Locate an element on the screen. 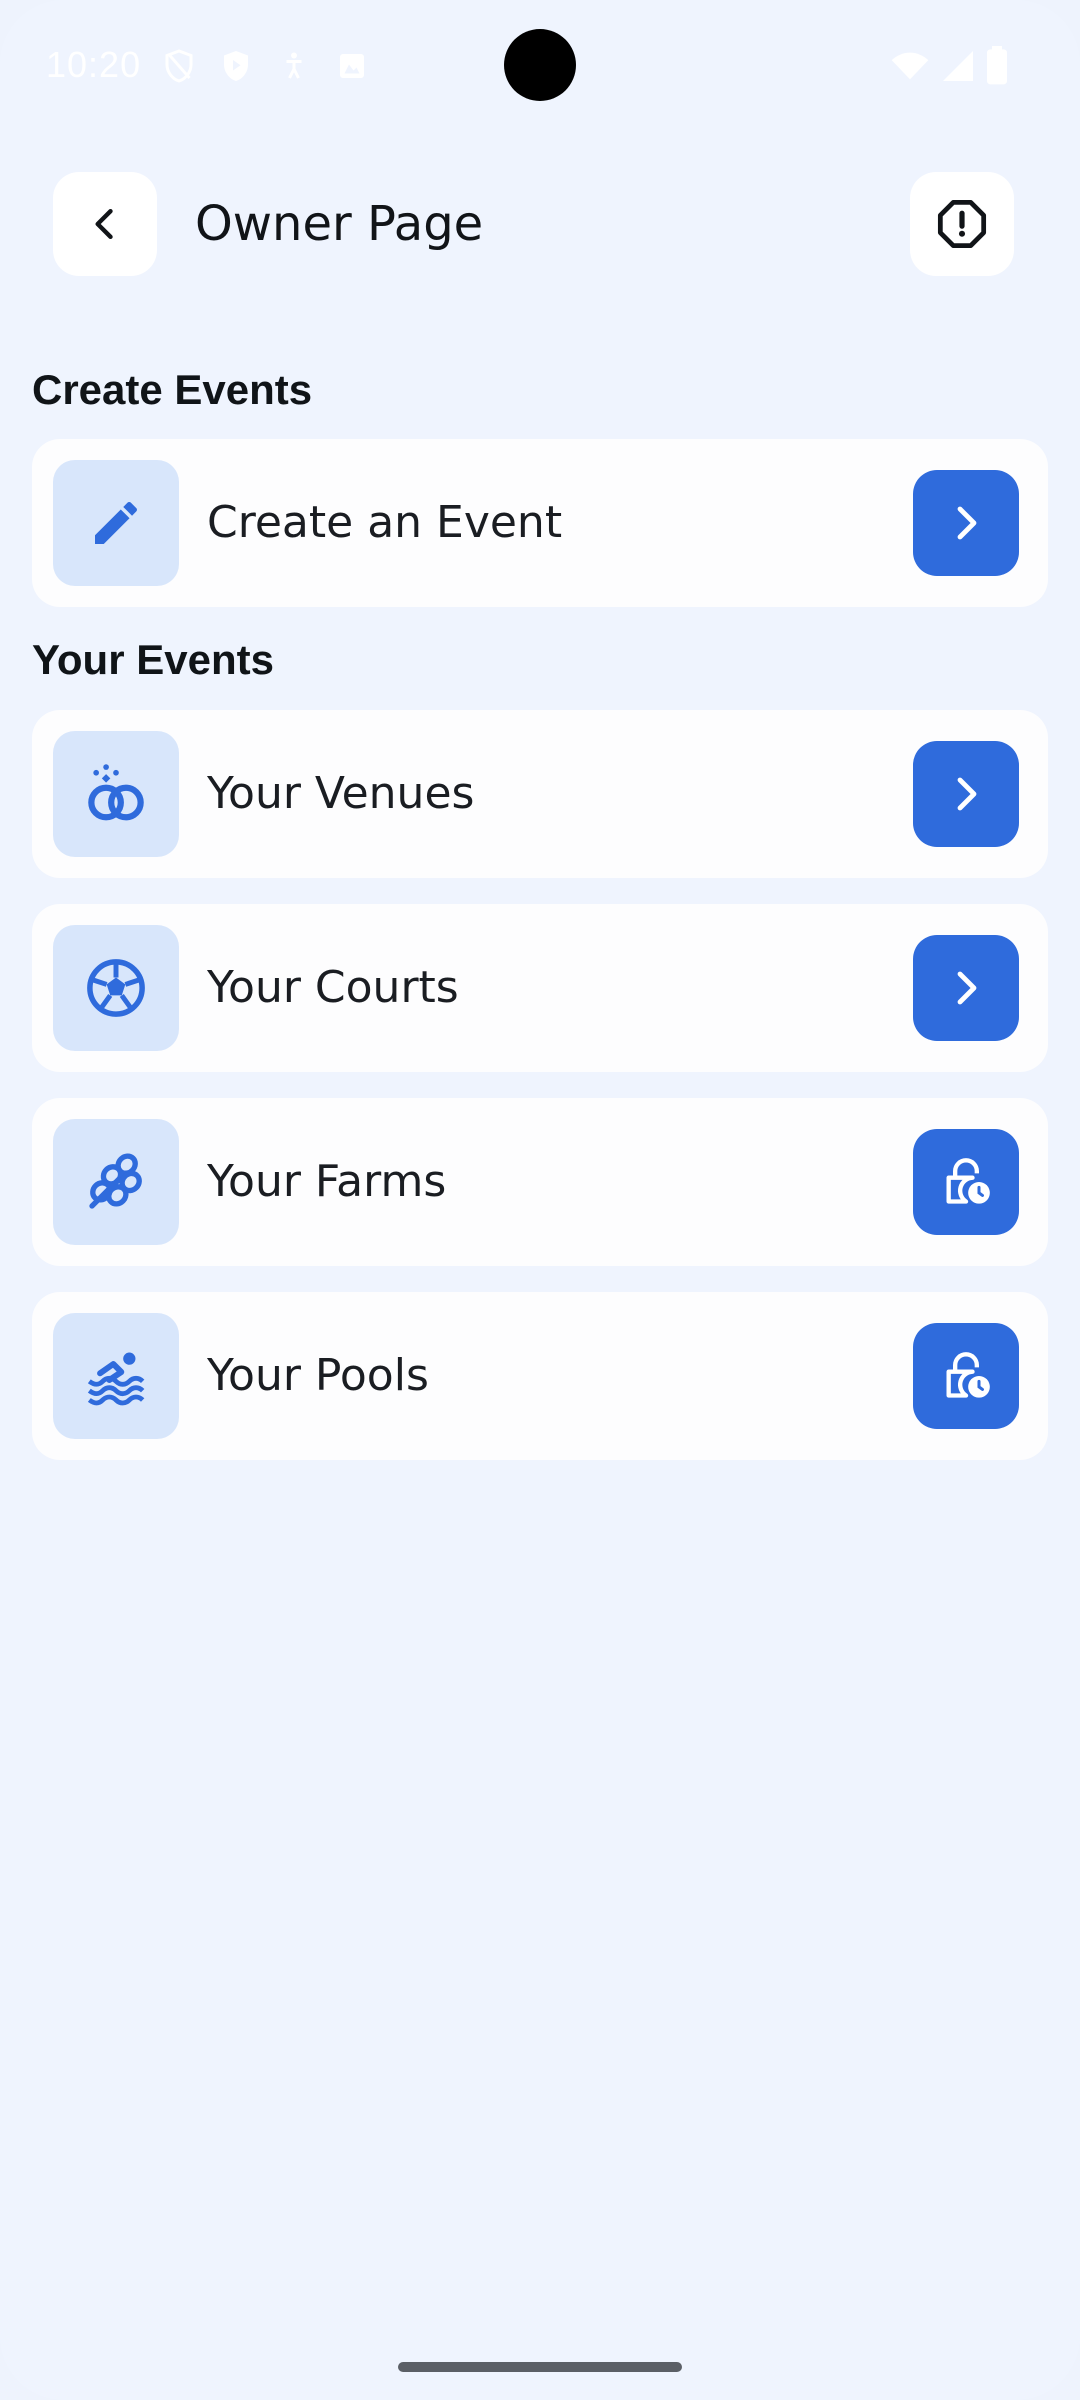 The image size is (1080, 2400). shield-outline-icon is located at coordinates (179, 66).